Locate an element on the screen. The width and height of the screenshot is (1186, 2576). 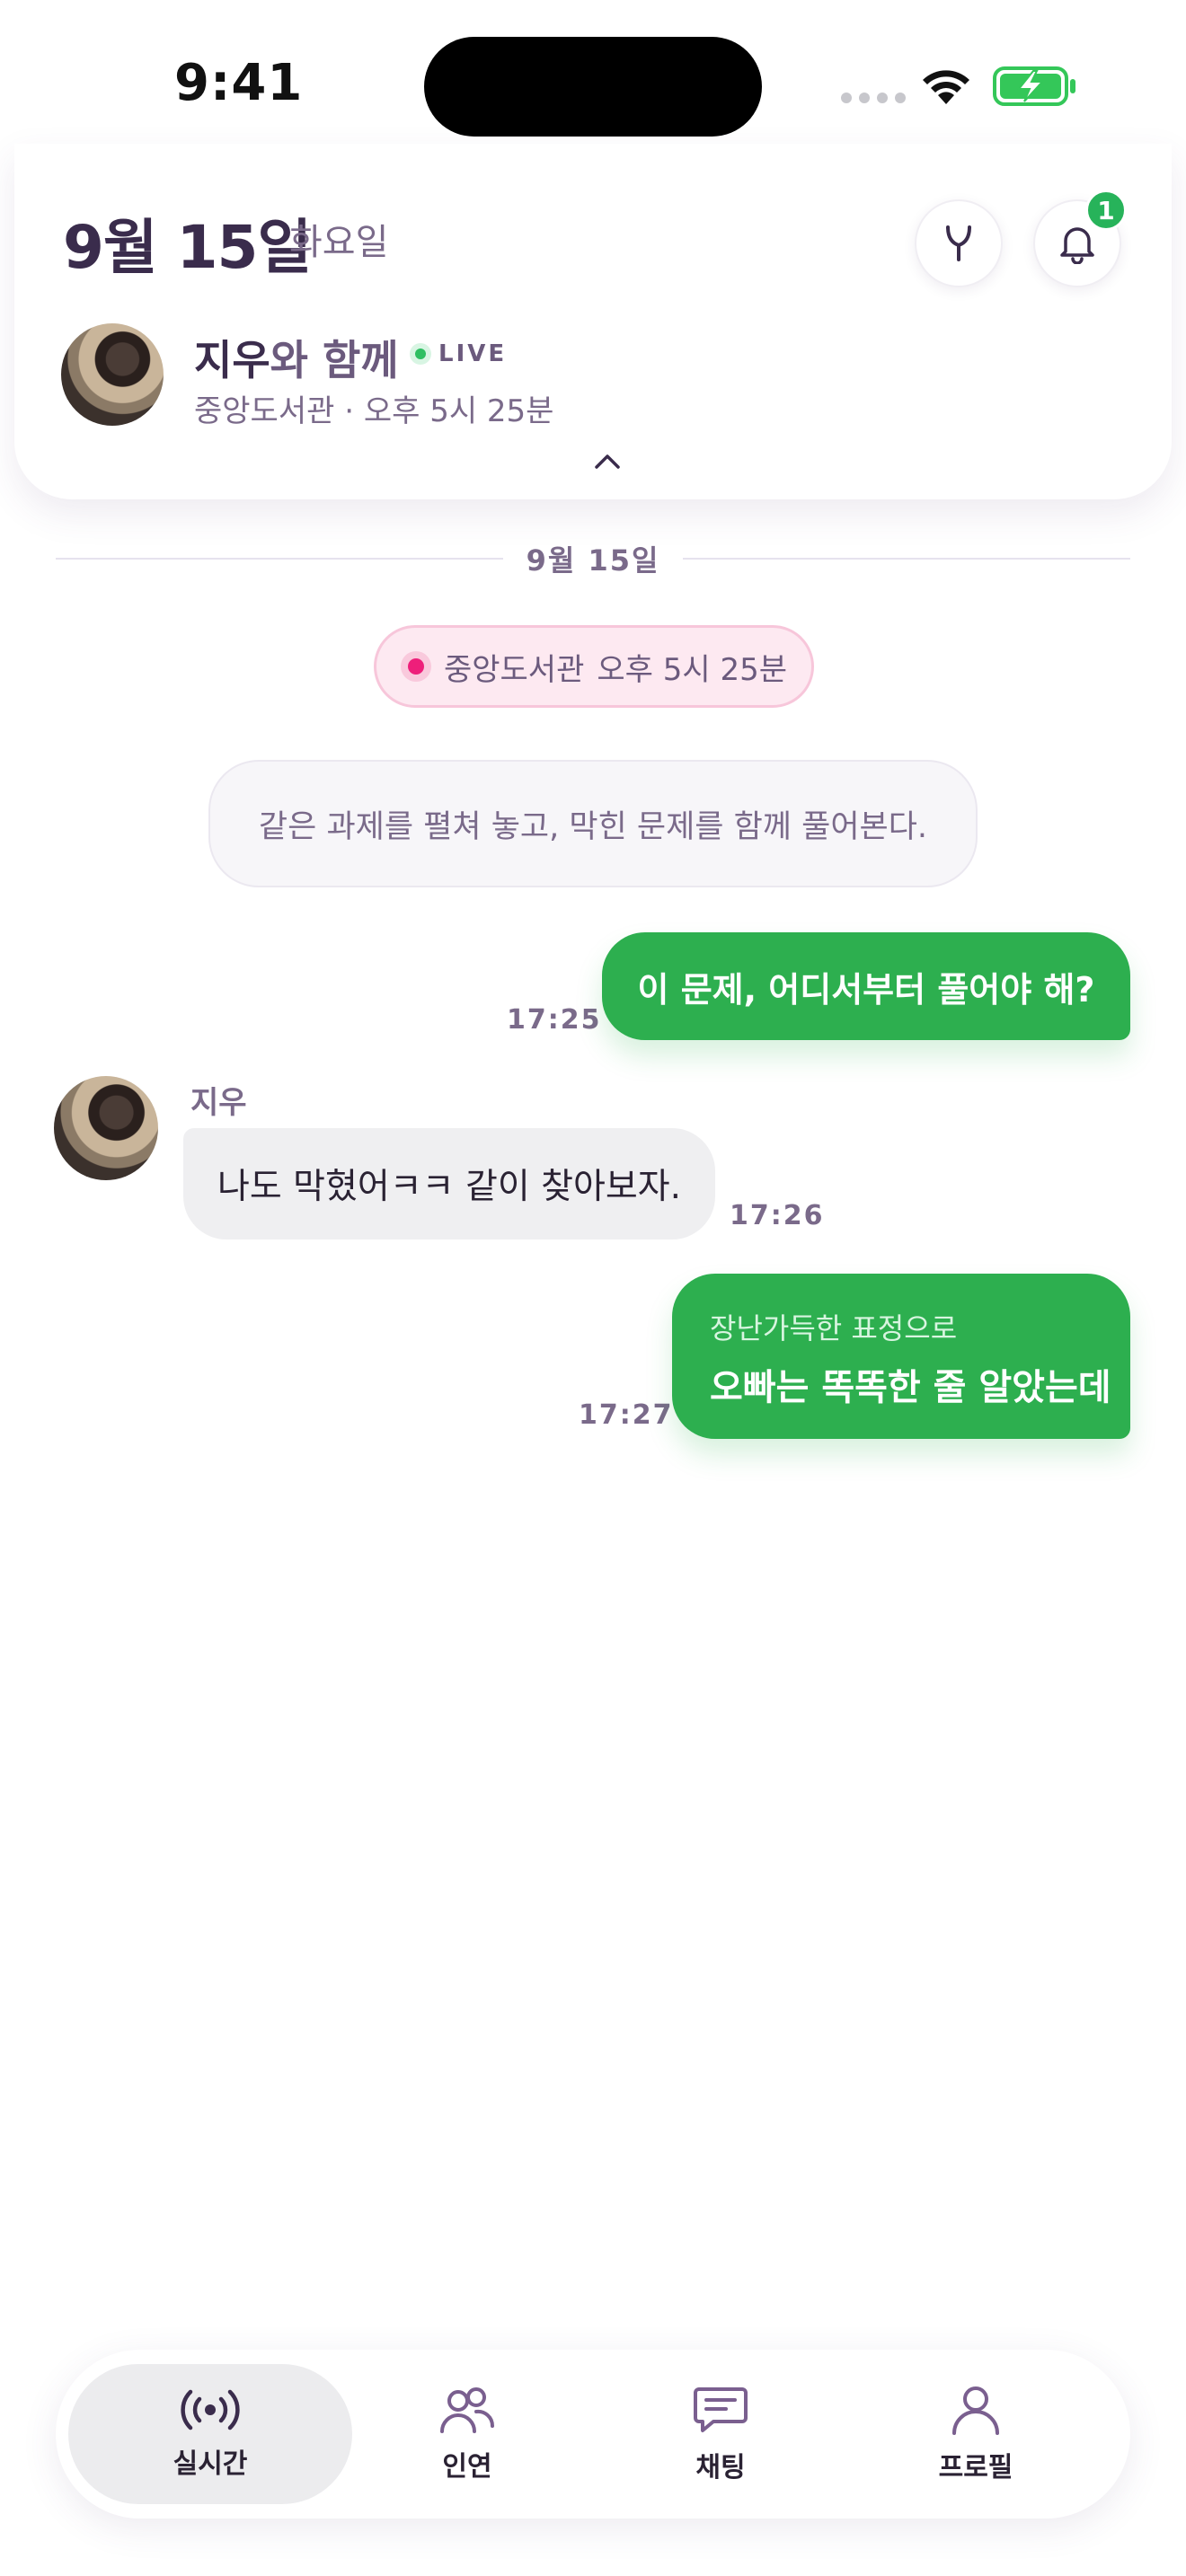
tab-chat: 채팅 is located at coordinates (721, 2434).